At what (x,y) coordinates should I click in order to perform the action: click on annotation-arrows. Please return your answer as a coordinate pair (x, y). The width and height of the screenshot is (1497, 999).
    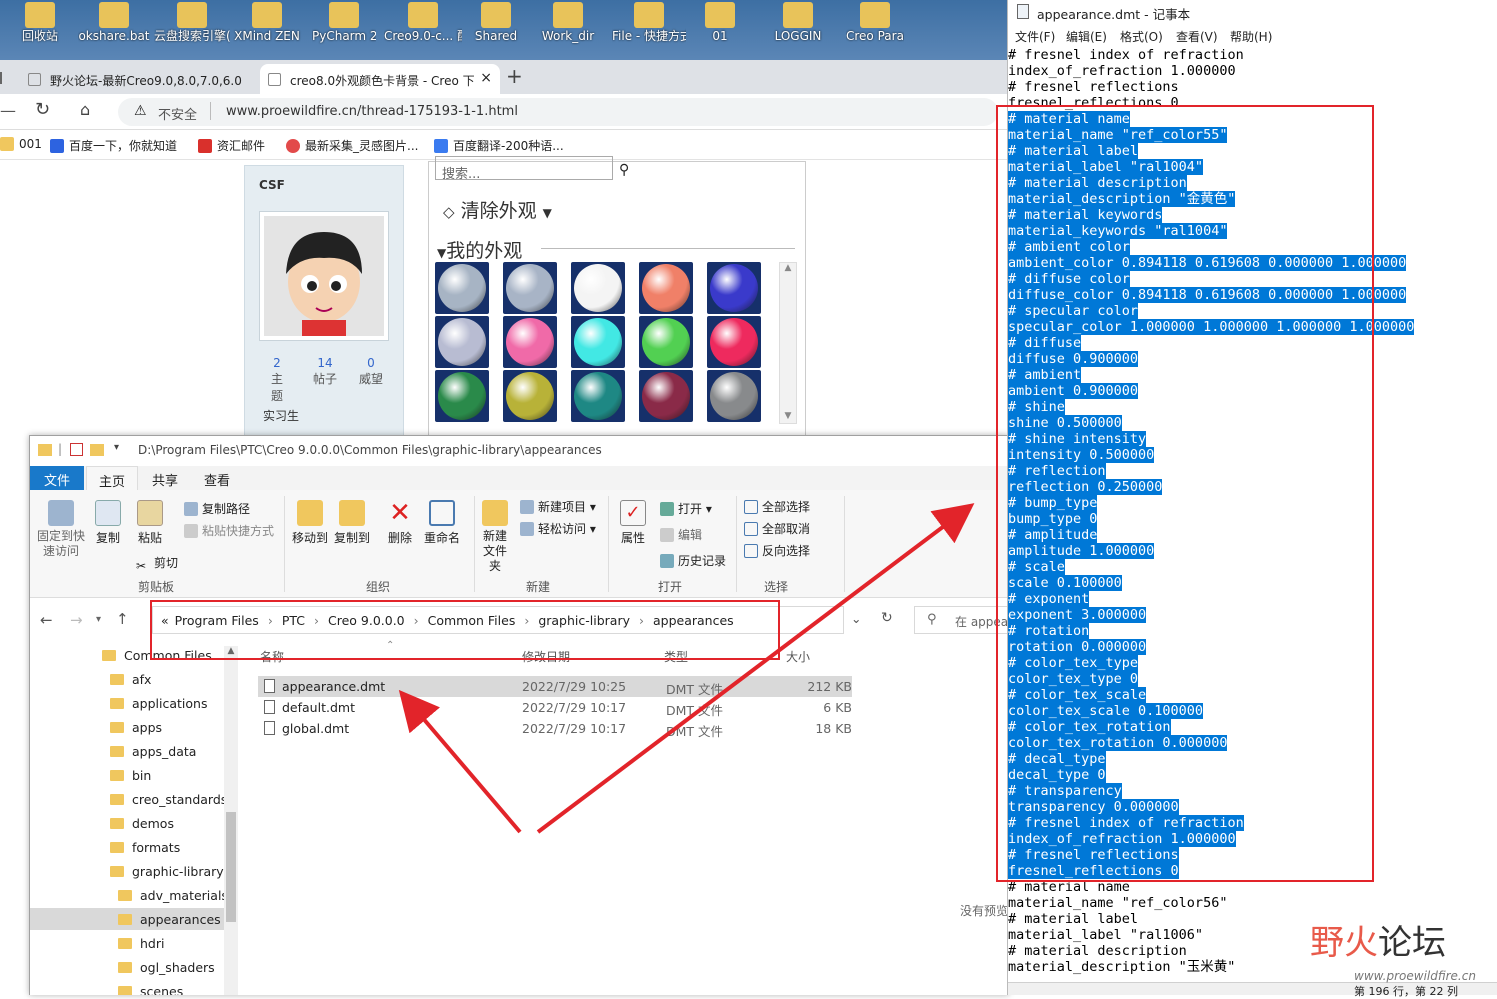
    Looking at the image, I should click on (686, 668).